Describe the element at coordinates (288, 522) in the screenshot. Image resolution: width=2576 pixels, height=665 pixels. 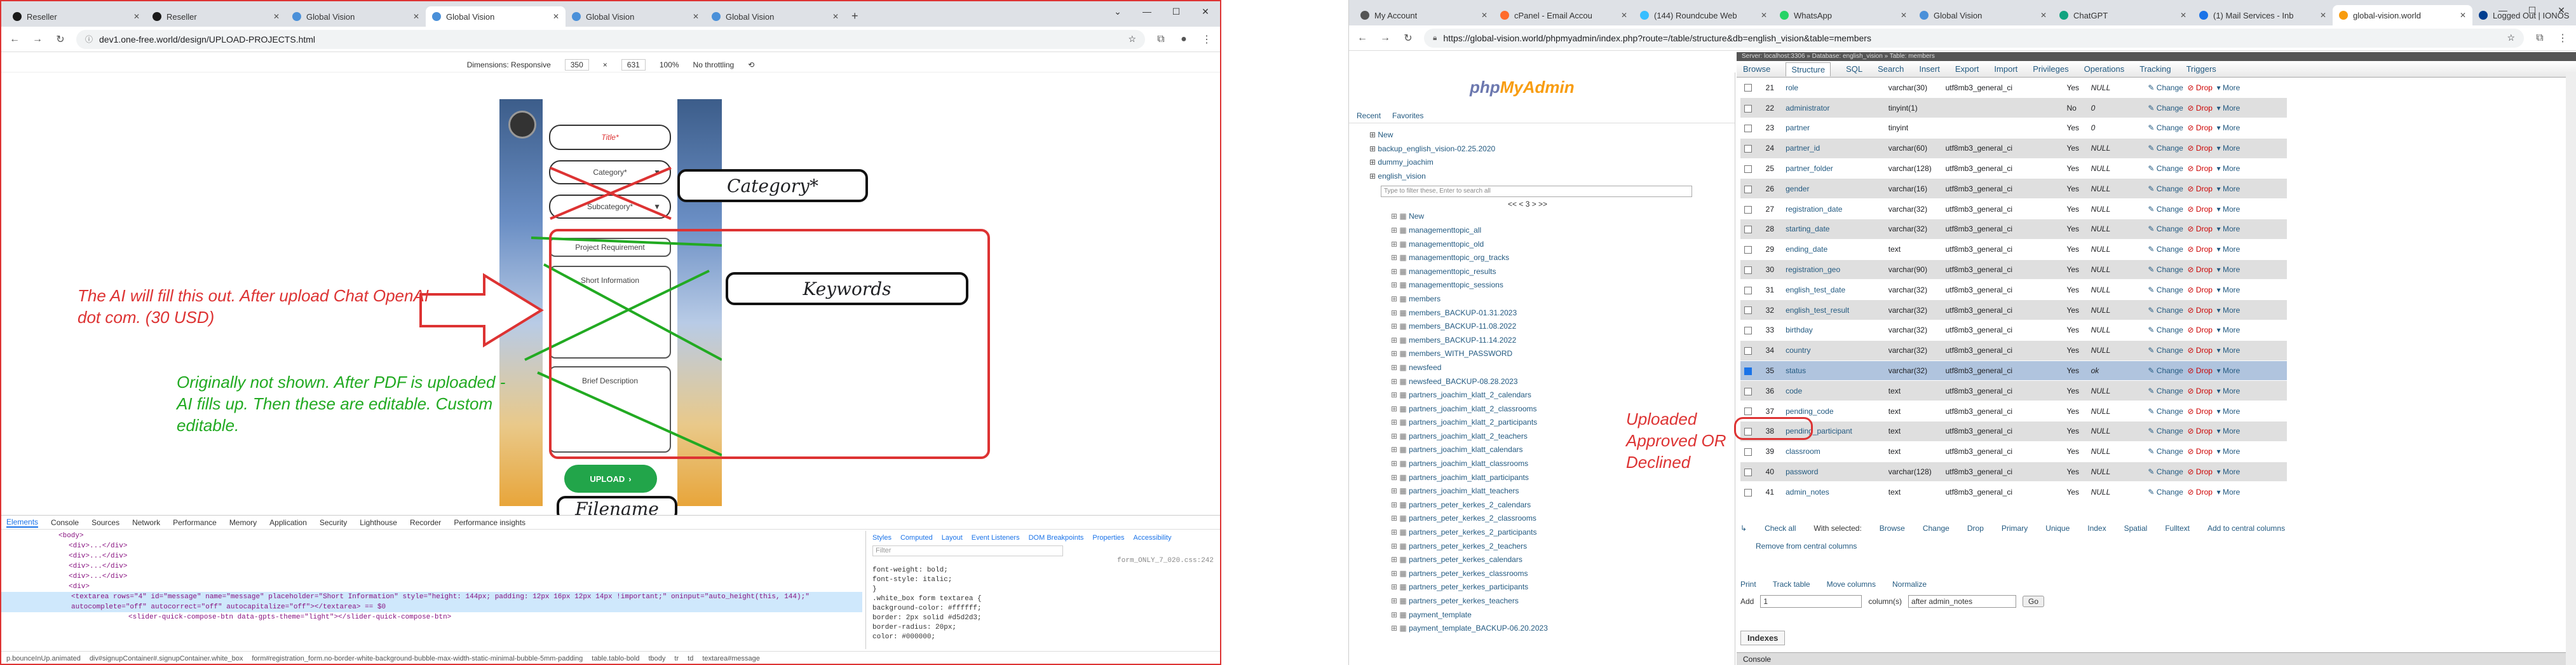
I see `devtools-tab: Application` at that location.